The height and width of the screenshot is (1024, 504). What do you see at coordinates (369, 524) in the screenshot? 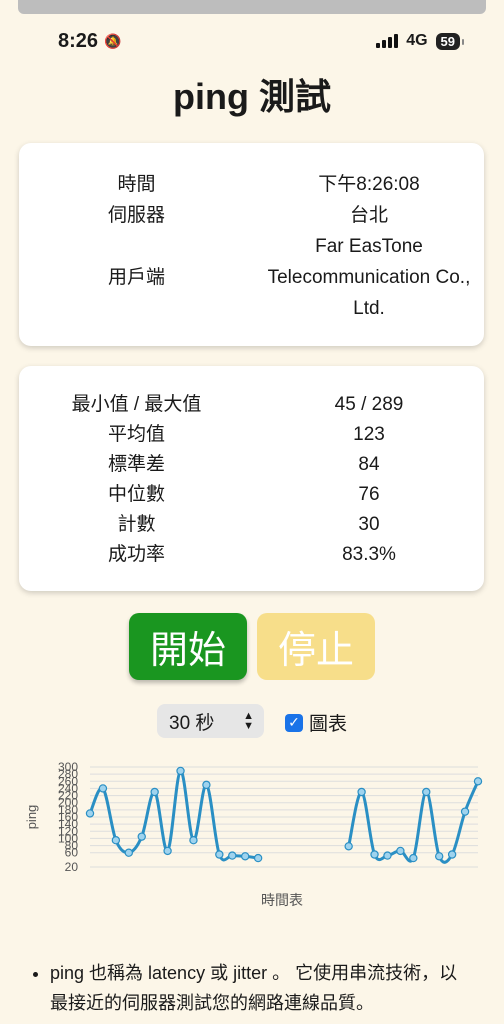
I see `stat-value: 30` at bounding box center [369, 524].